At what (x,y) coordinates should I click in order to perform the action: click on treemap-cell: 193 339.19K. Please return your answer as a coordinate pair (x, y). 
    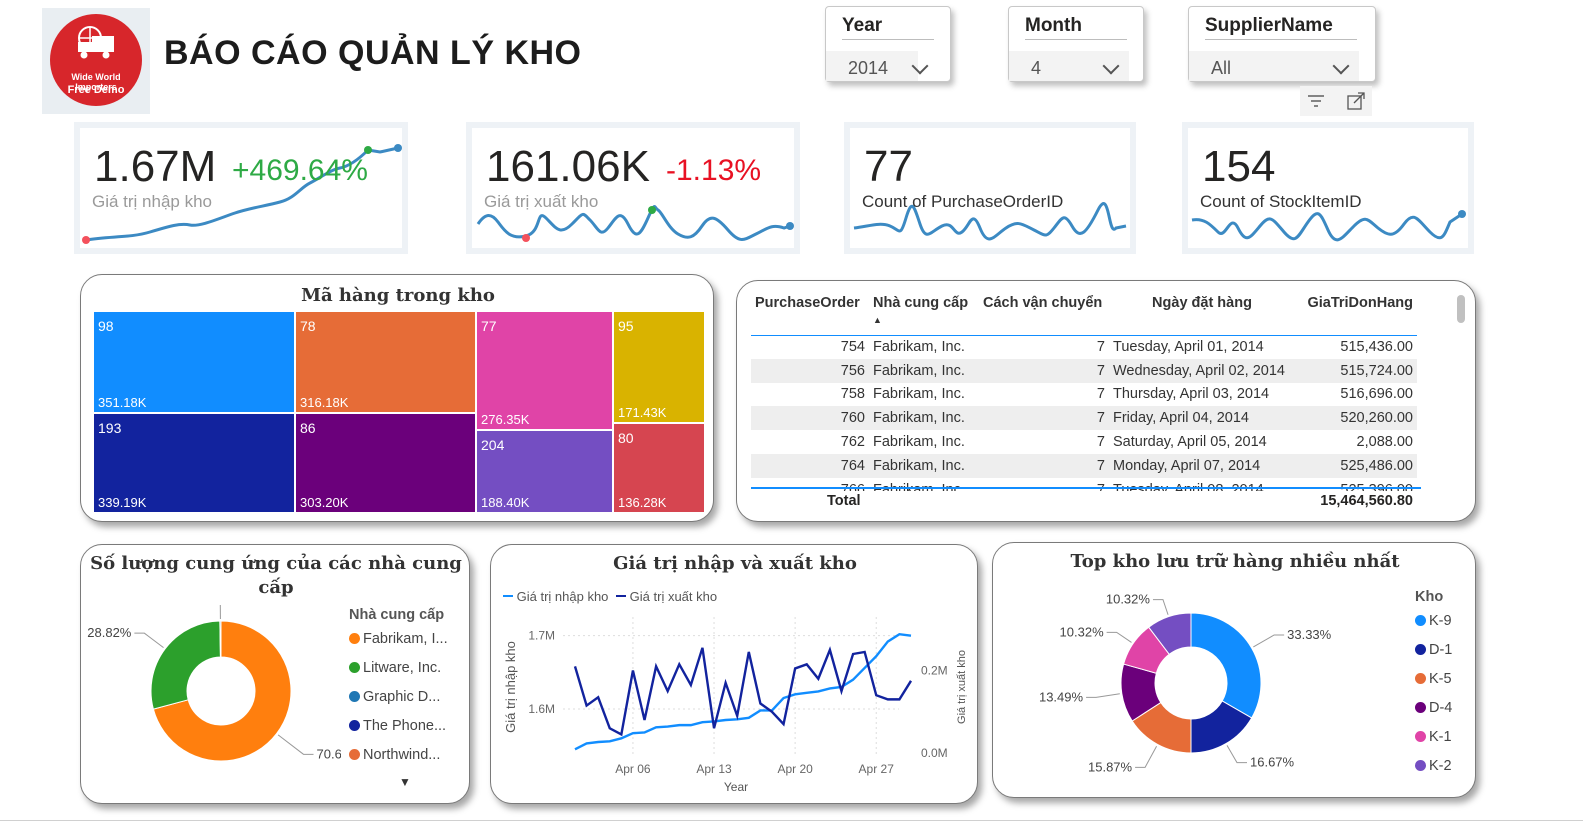
    Looking at the image, I should click on (194, 463).